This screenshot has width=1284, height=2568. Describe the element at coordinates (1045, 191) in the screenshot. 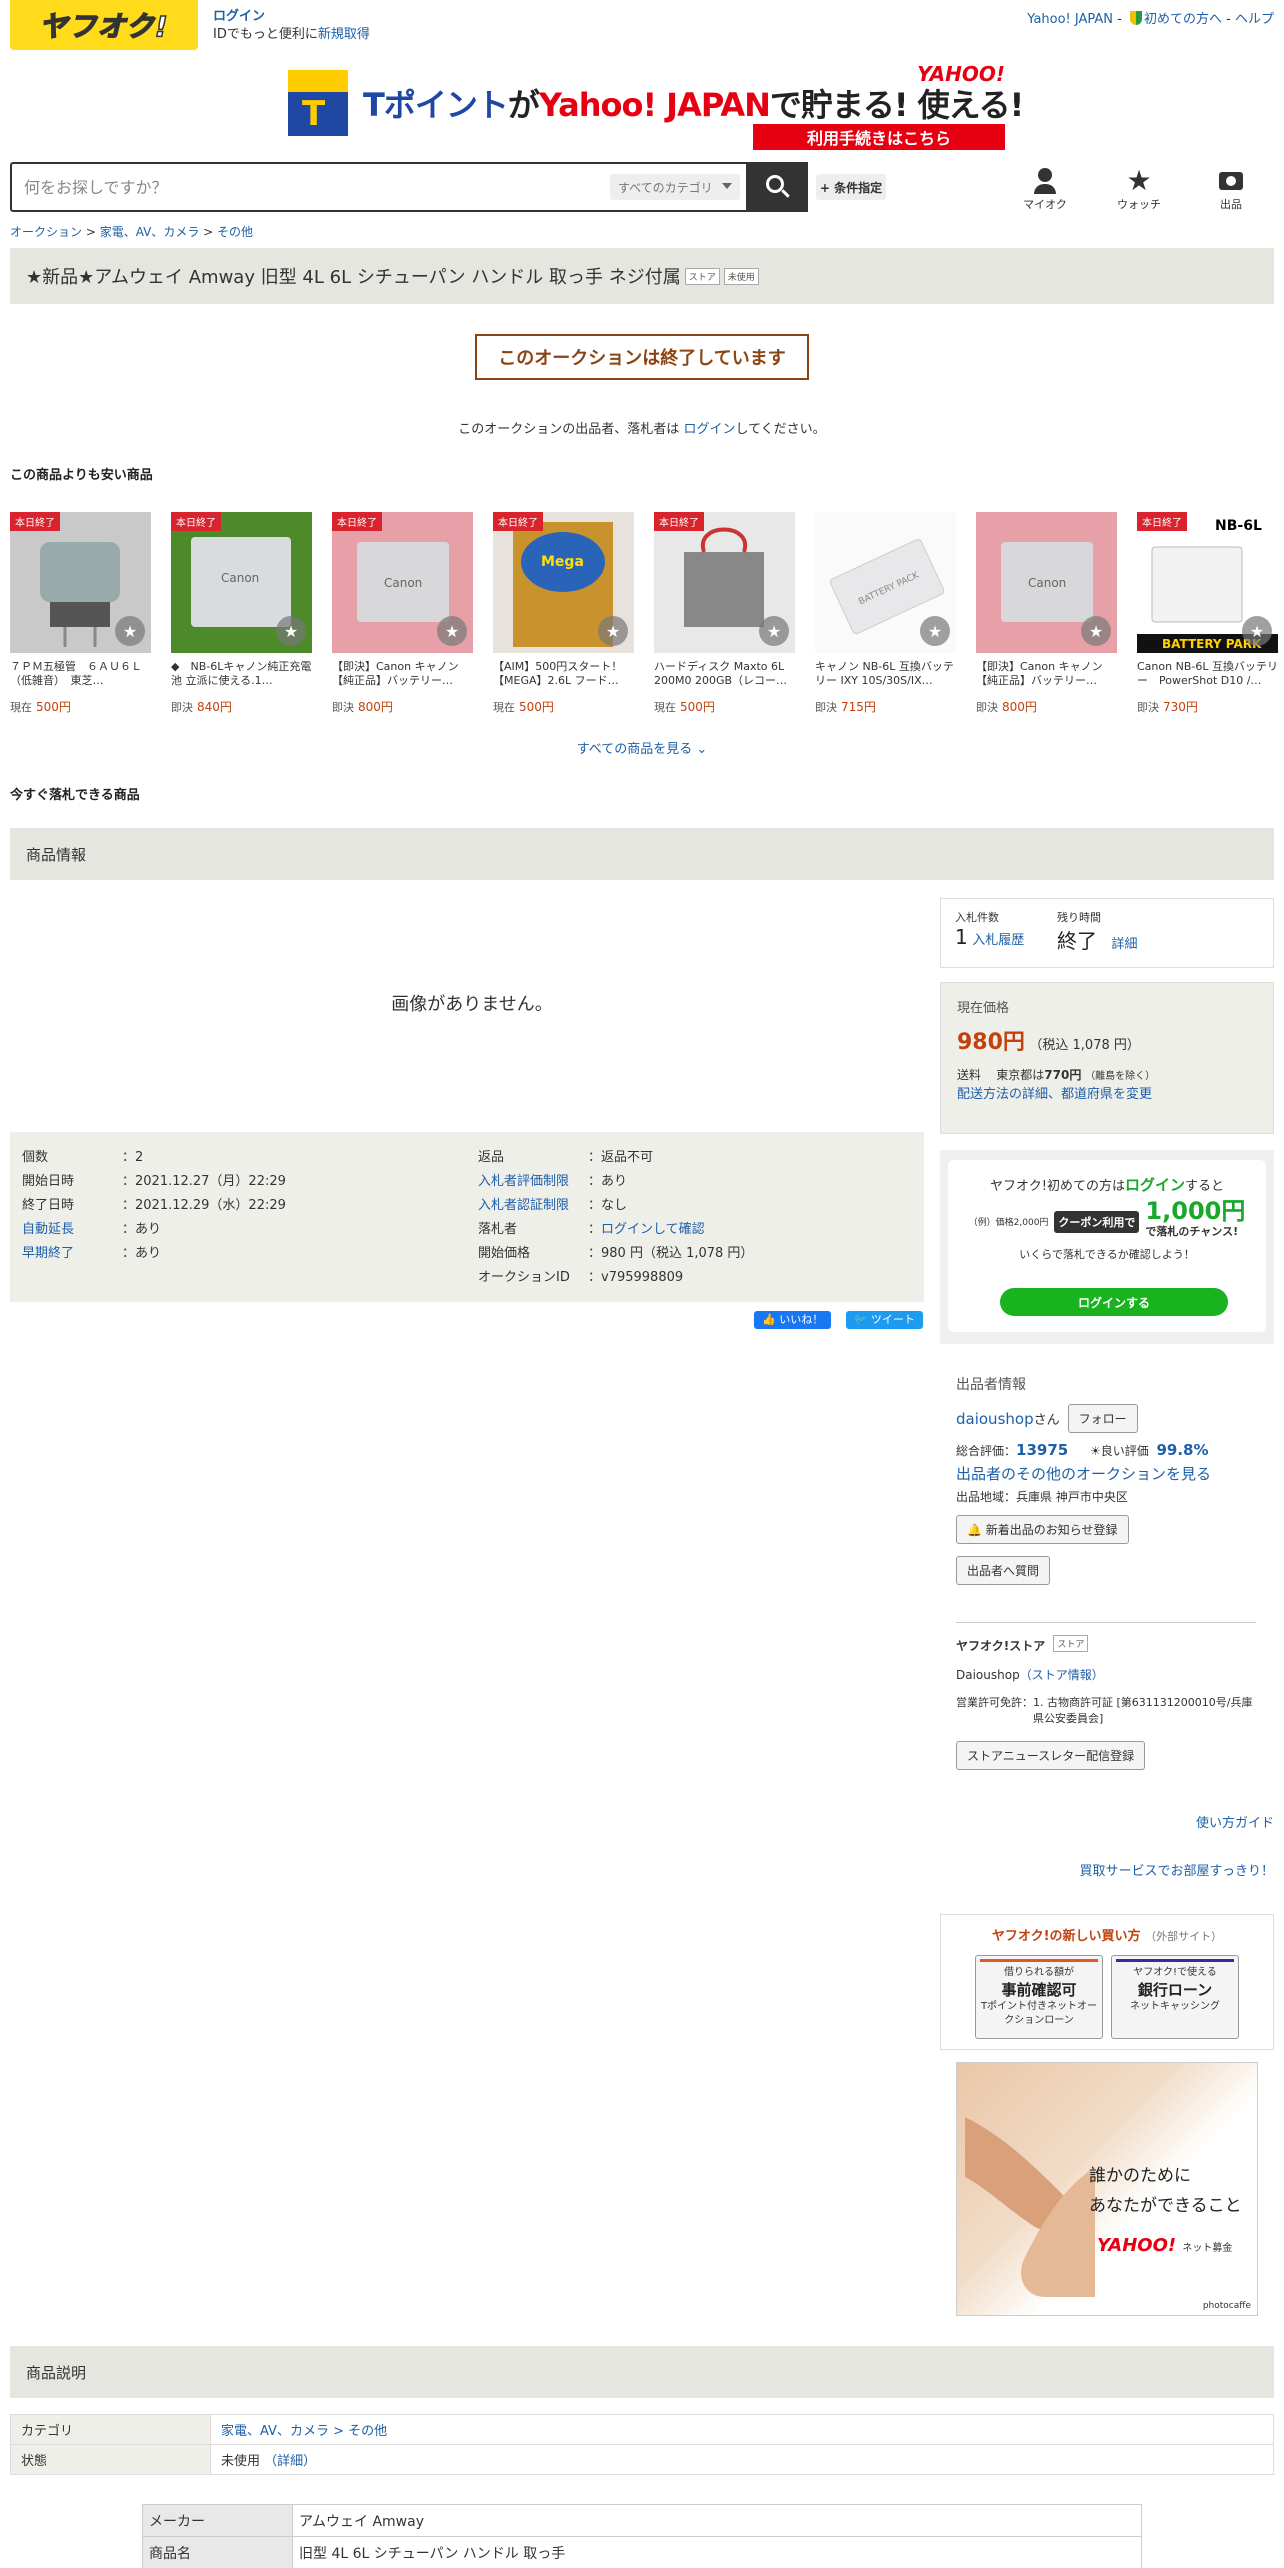

I see `myauction-button: マイオク` at that location.